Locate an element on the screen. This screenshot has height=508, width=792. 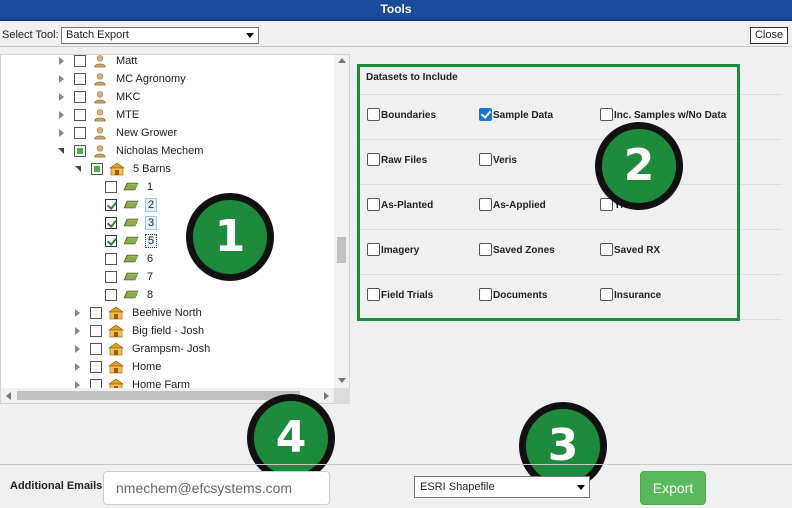
option-label: Sample Data is located at coordinates (523, 115).